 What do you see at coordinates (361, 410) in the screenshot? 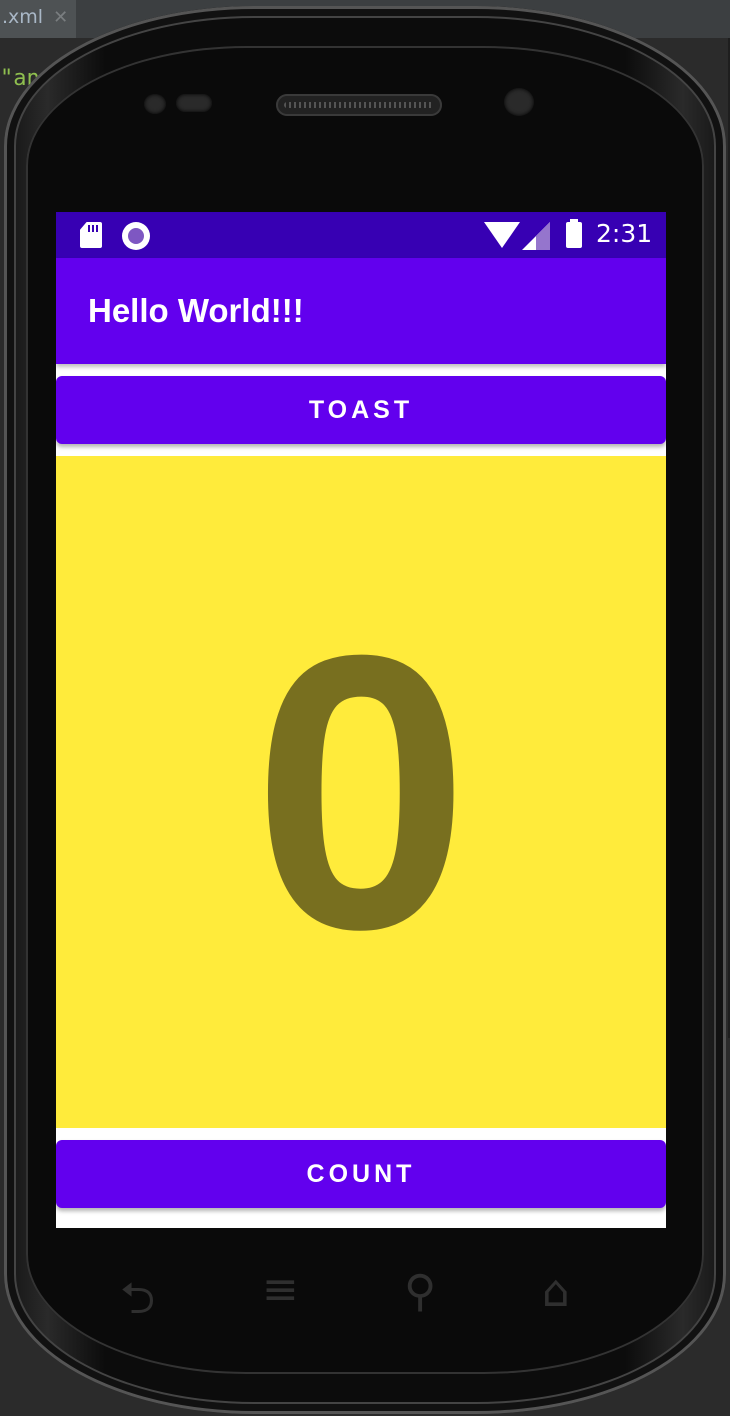
I see `toast-button: TOAST` at bounding box center [361, 410].